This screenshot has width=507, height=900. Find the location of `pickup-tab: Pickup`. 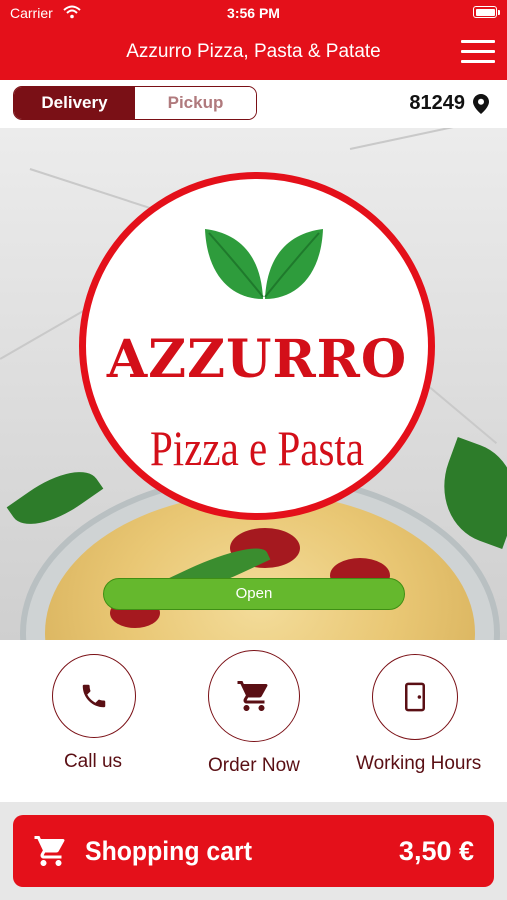

pickup-tab: Pickup is located at coordinates (195, 103).